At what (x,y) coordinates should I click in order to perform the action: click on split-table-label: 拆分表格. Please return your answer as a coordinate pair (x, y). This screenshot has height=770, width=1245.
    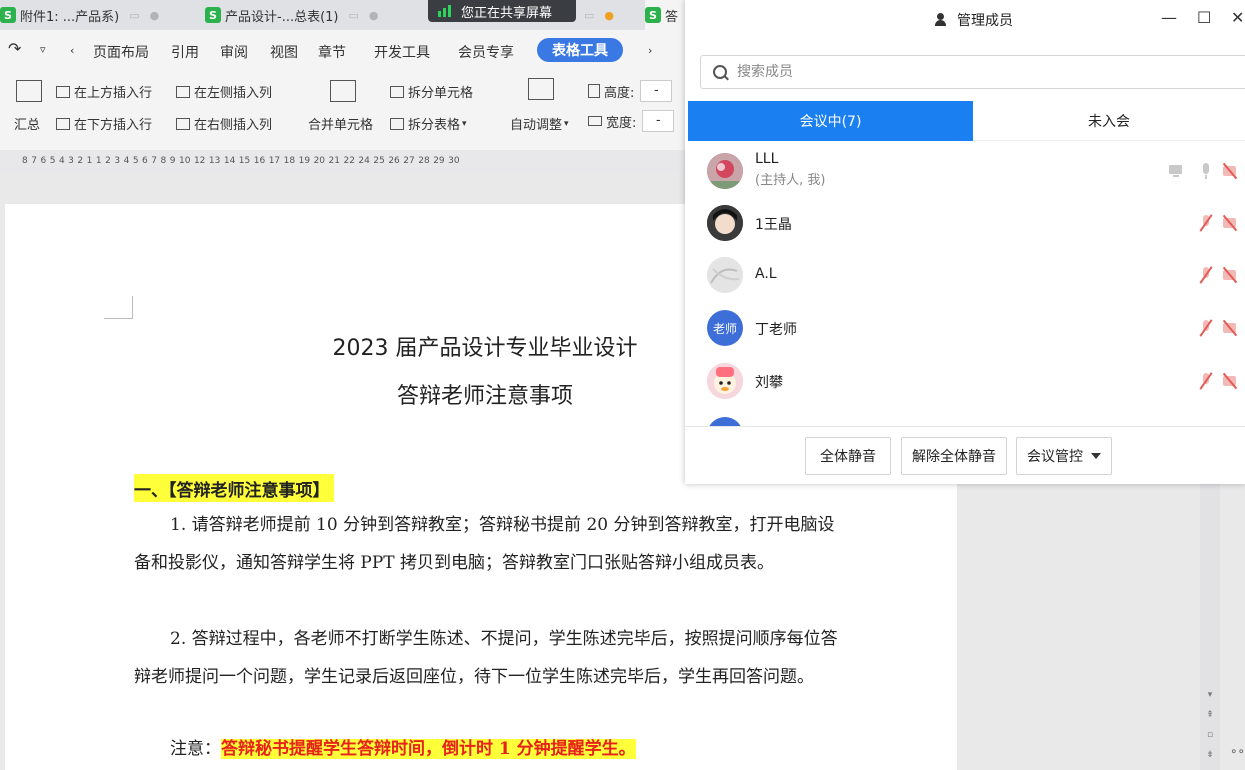
    Looking at the image, I should click on (434, 125).